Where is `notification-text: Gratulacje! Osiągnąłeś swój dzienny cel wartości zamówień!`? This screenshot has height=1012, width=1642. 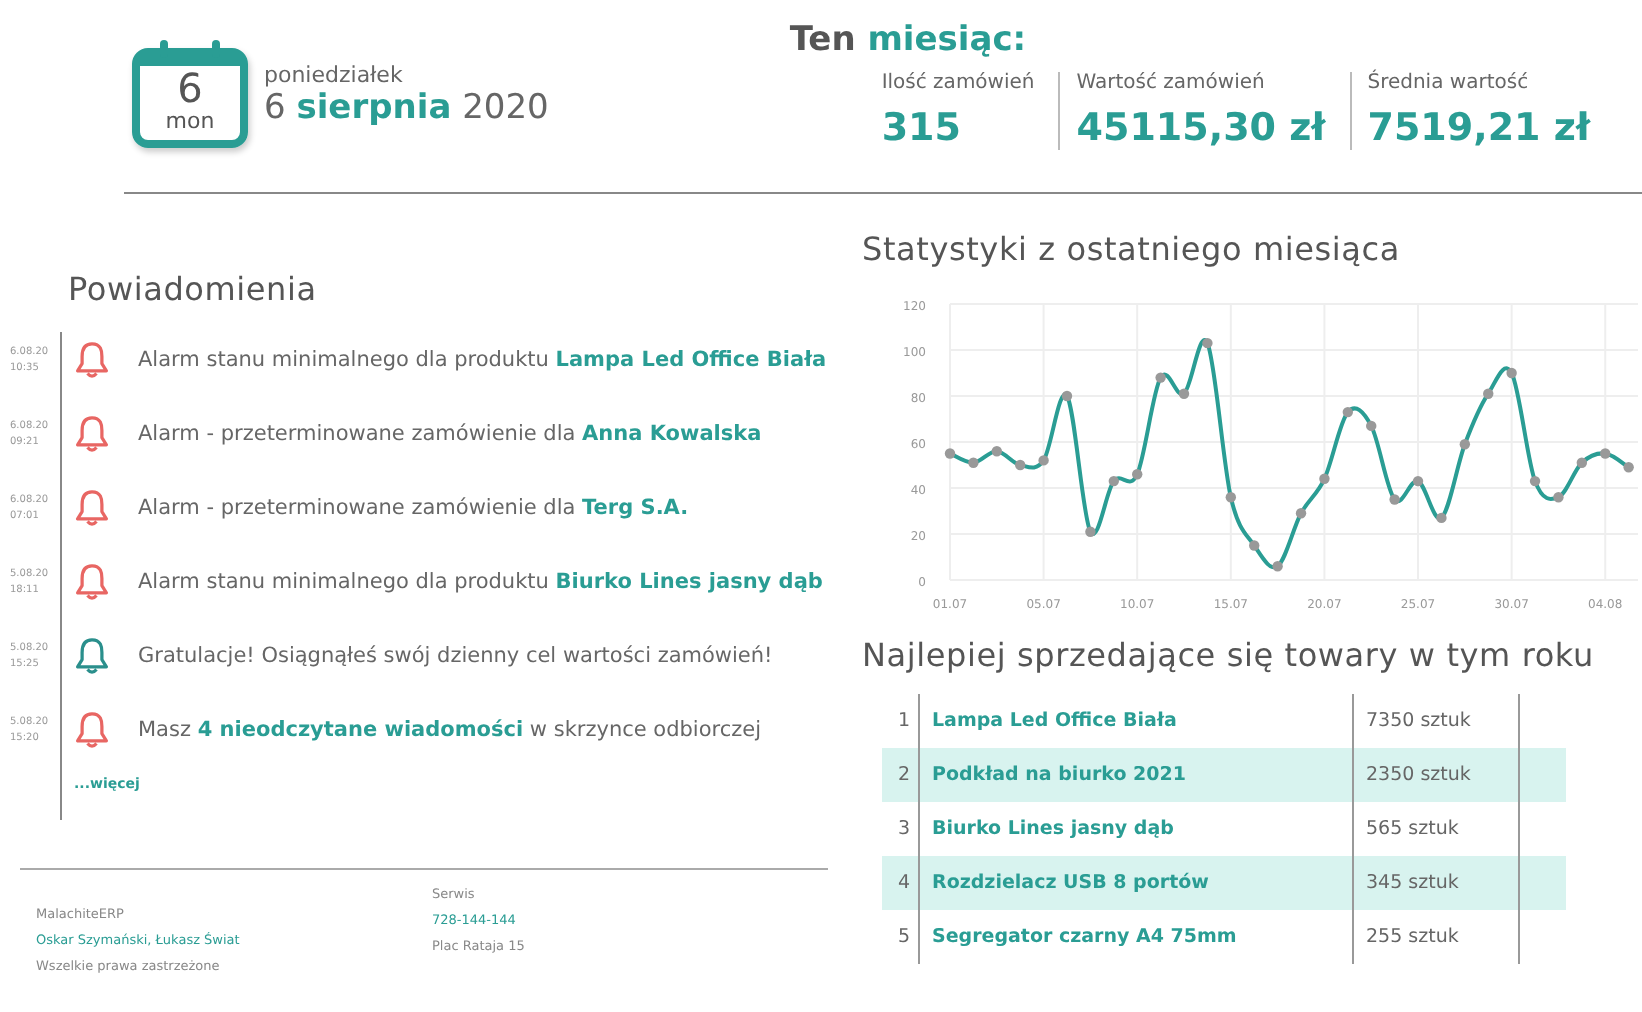 notification-text: Gratulacje! Osiągnąłeś swój dzienny cel wartości zamówień! is located at coordinates (455, 655).